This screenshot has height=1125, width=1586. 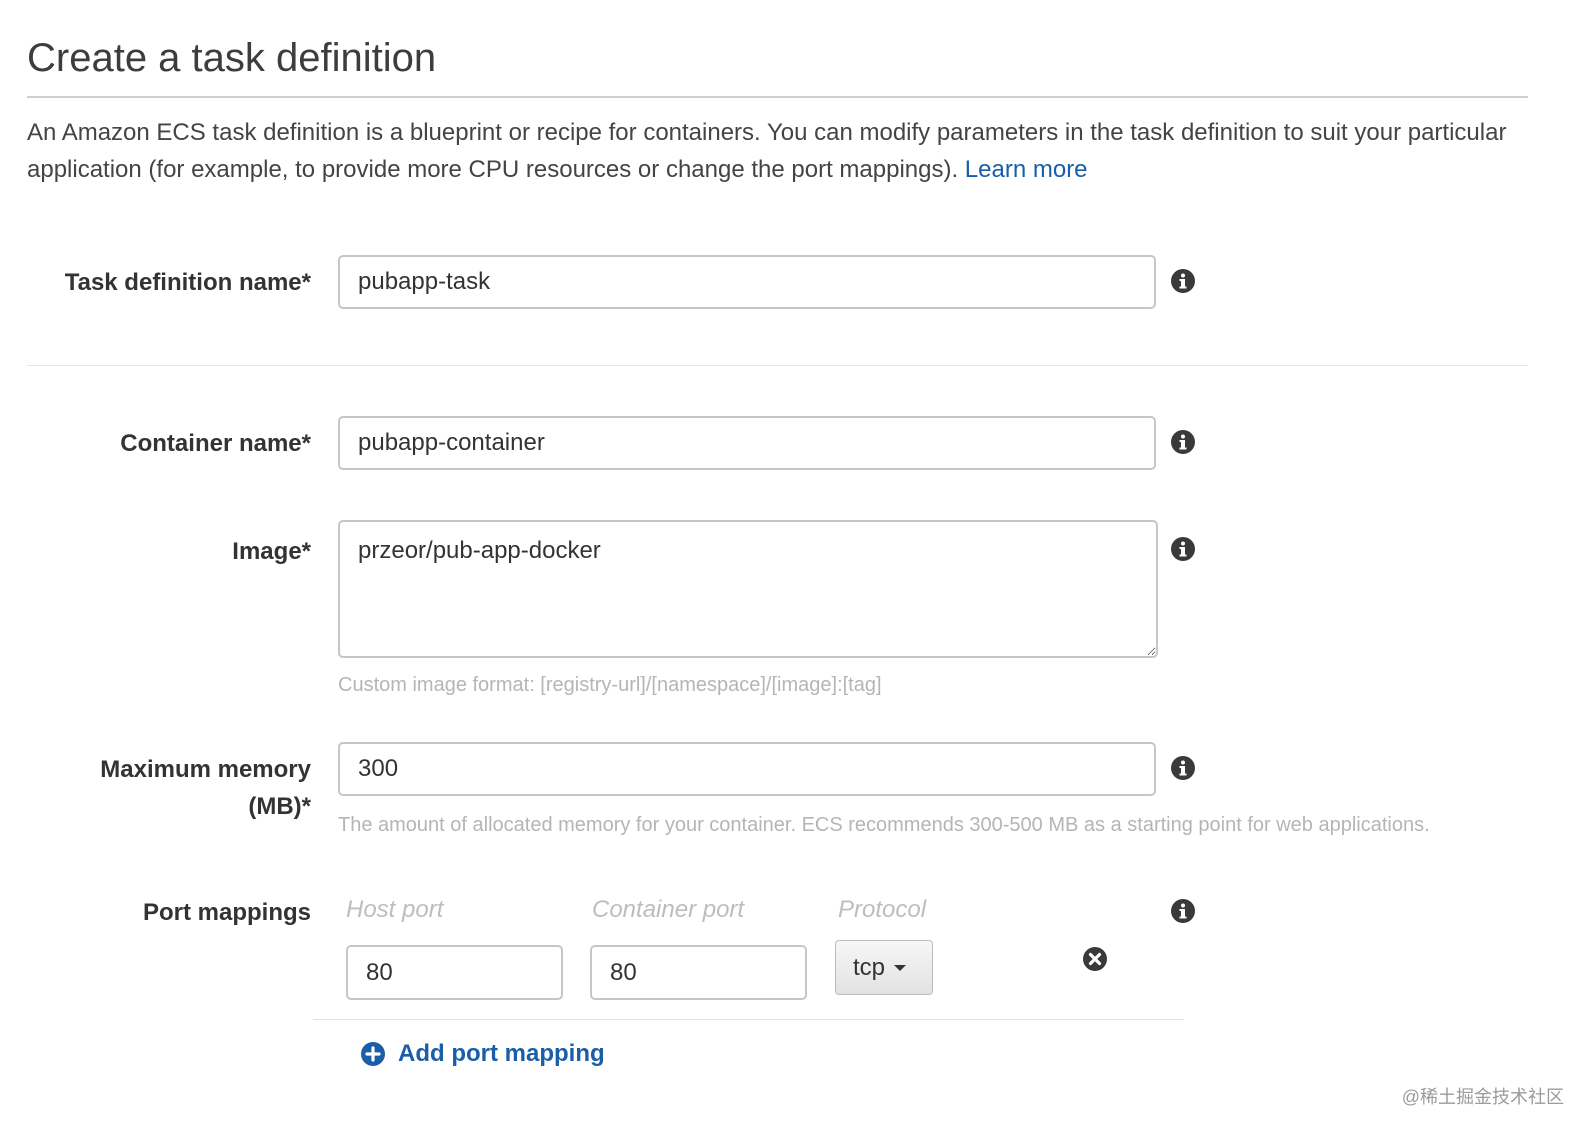 I want to click on plus-circle-icon, so click(x=373, y=1054).